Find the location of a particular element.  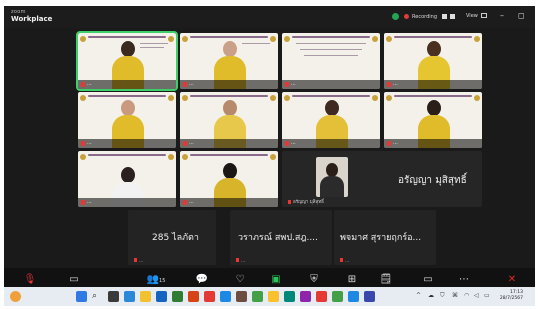

view-button: View is located at coordinates (472, 16).